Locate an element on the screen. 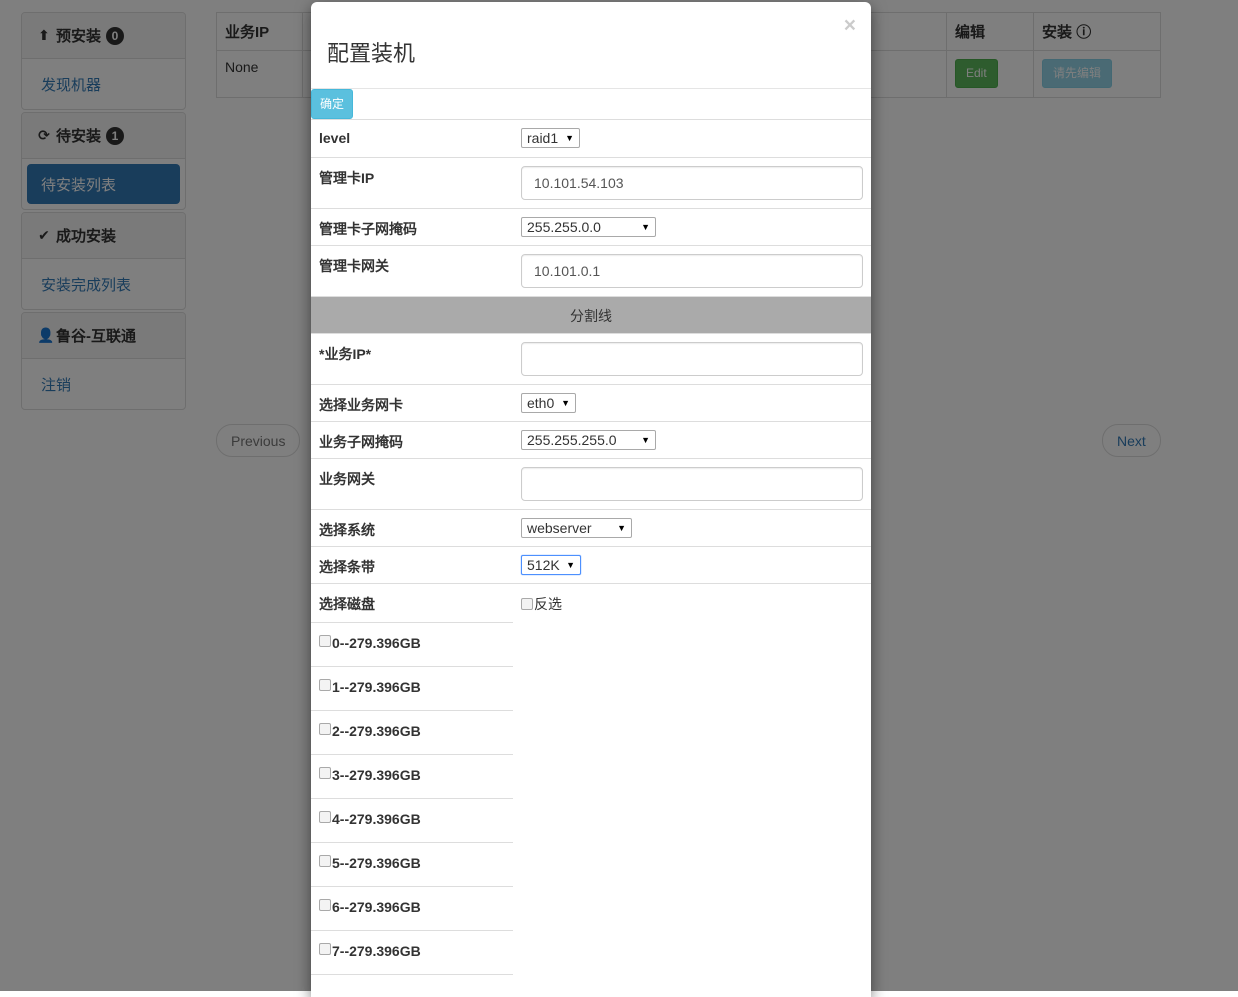 This screenshot has width=1238, height=997. system-select: webserver ▼ is located at coordinates (576, 527).